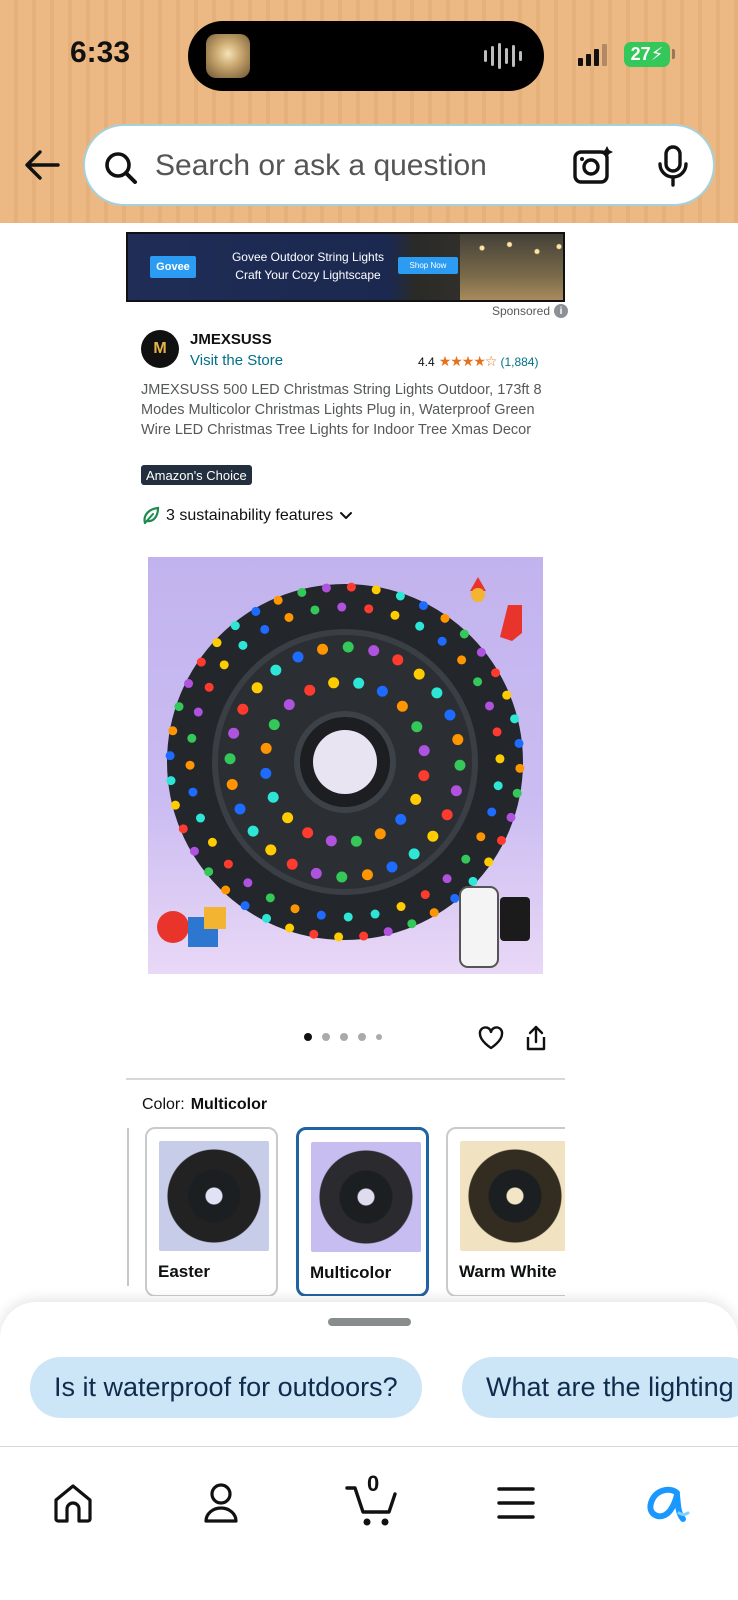 The width and height of the screenshot is (738, 1600). What do you see at coordinates (121, 168) in the screenshot?
I see `search-icon` at bounding box center [121, 168].